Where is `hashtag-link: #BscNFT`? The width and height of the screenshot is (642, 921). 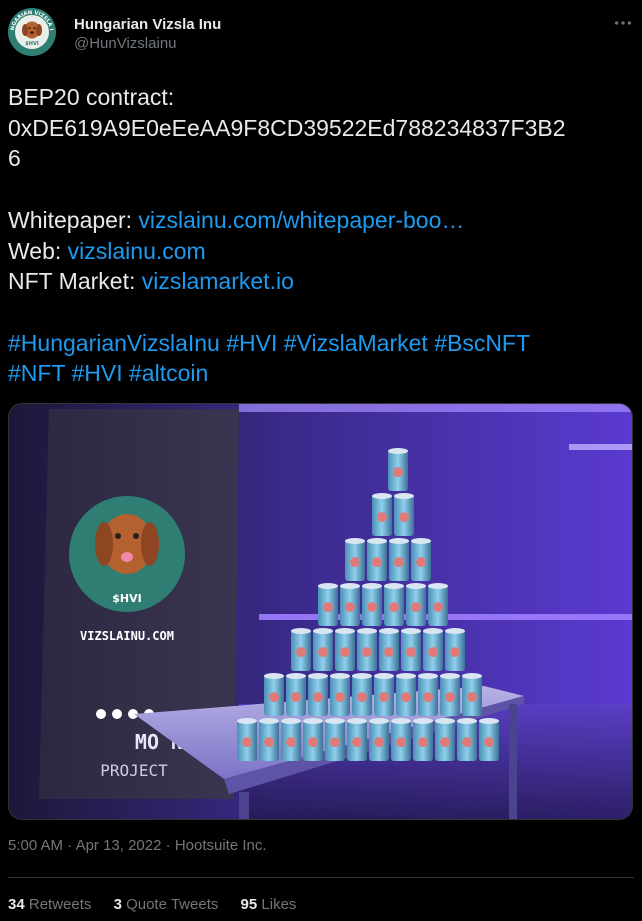 hashtag-link: #BscNFT is located at coordinates (482, 343).